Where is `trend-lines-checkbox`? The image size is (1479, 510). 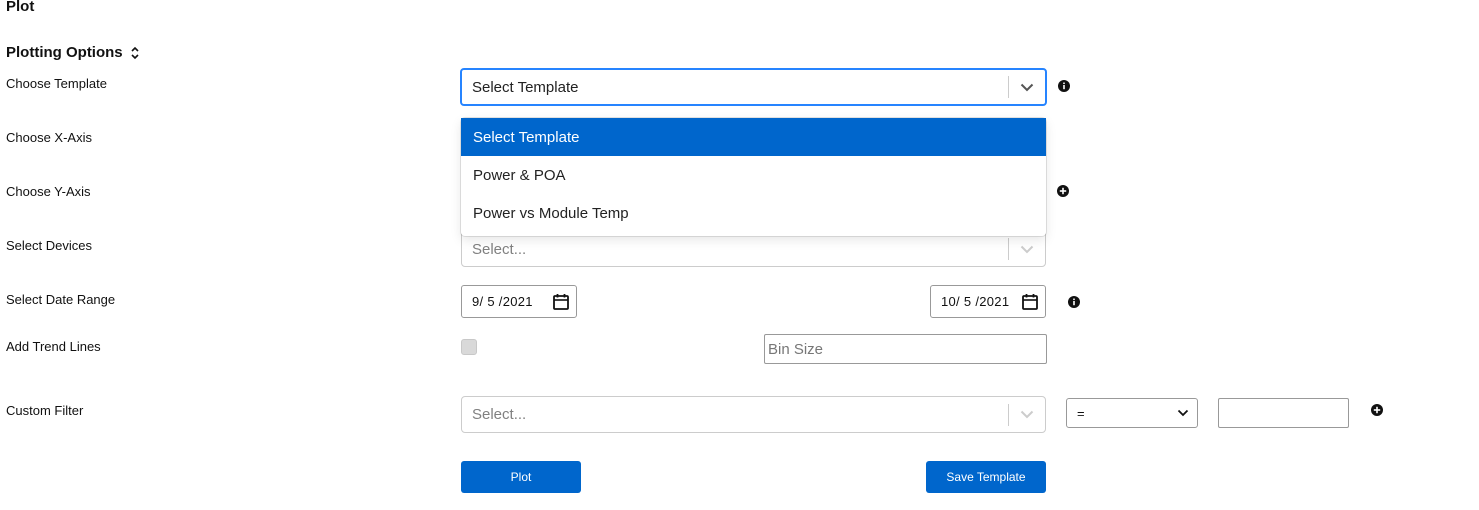
trend-lines-checkbox is located at coordinates (469, 347).